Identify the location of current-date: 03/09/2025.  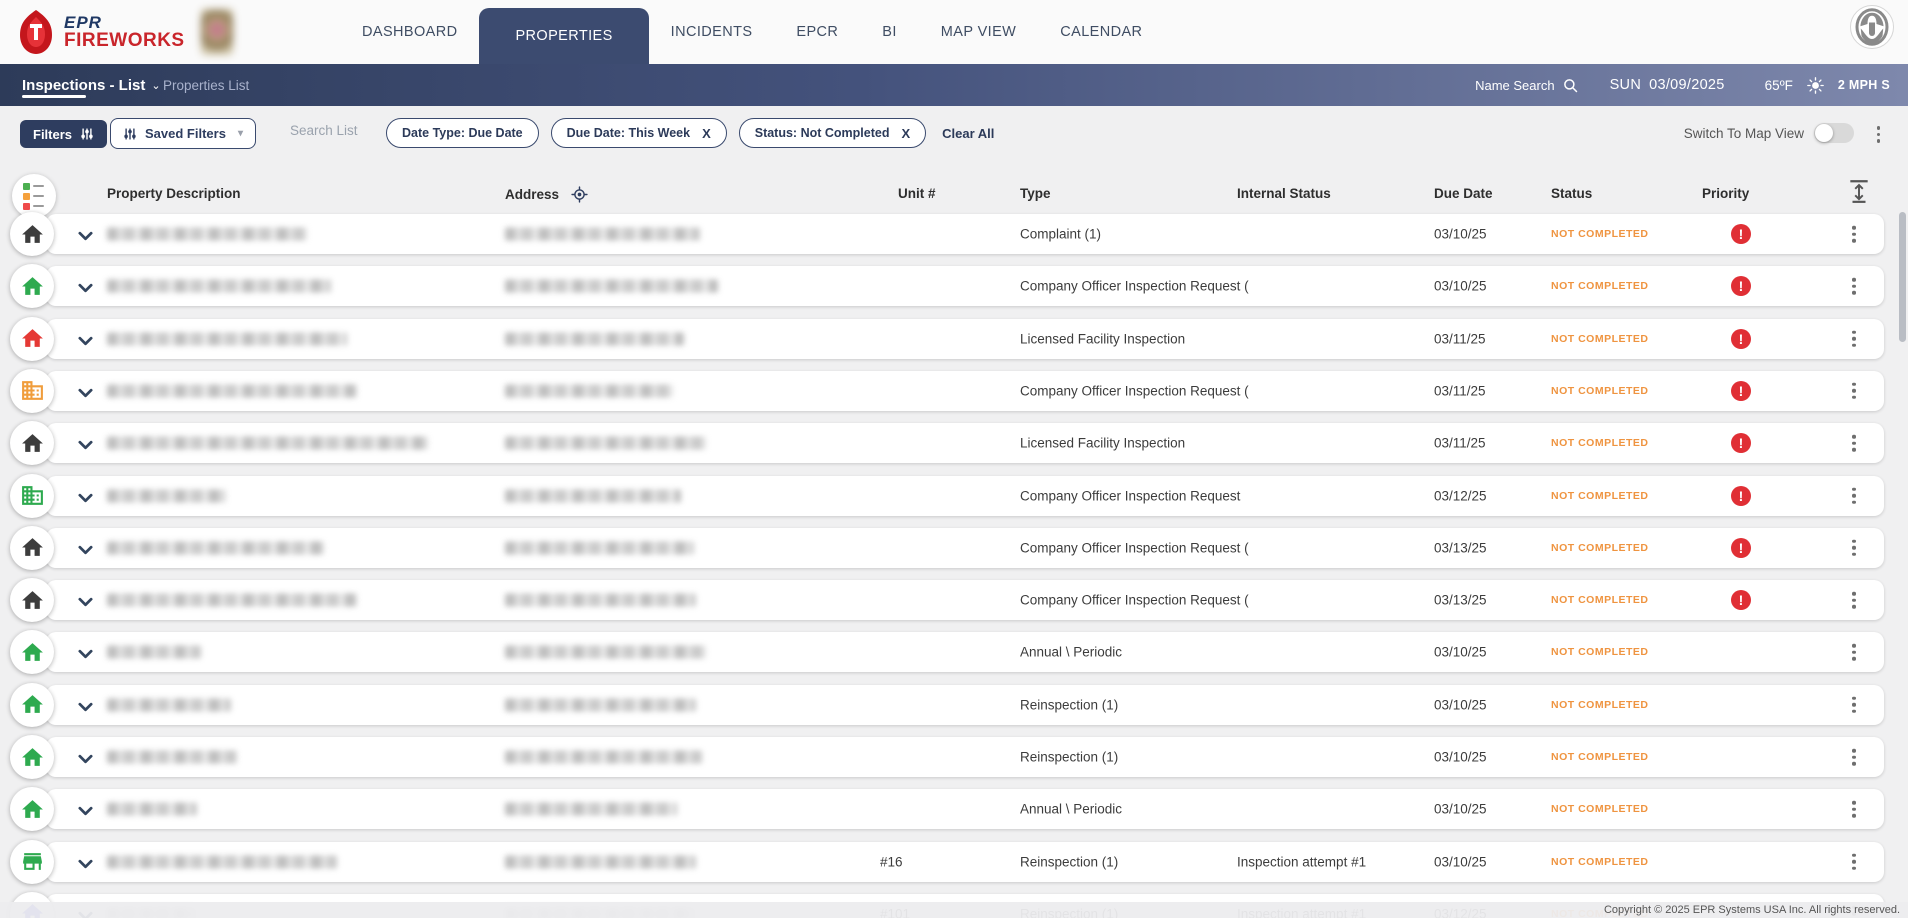
(1687, 85).